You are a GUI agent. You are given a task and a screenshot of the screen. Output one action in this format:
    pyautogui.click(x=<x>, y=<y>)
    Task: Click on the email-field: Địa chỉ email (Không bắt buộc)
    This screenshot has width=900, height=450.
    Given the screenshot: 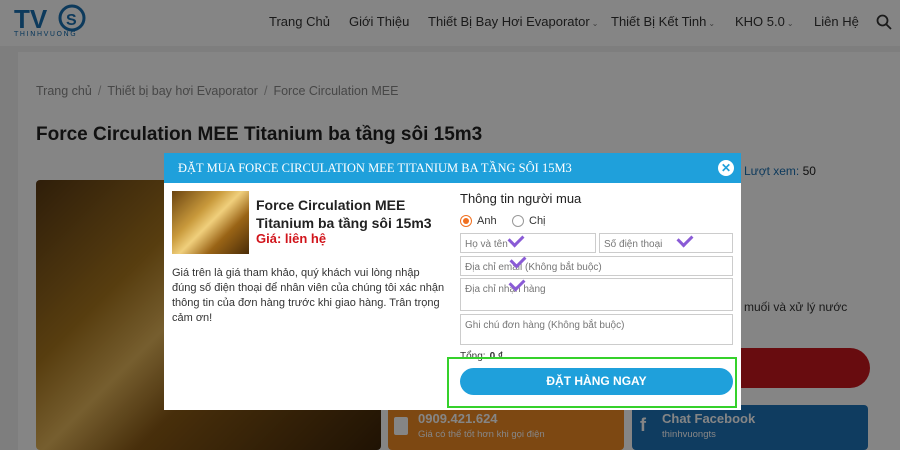 What is the action you would take?
    pyautogui.click(x=596, y=266)
    